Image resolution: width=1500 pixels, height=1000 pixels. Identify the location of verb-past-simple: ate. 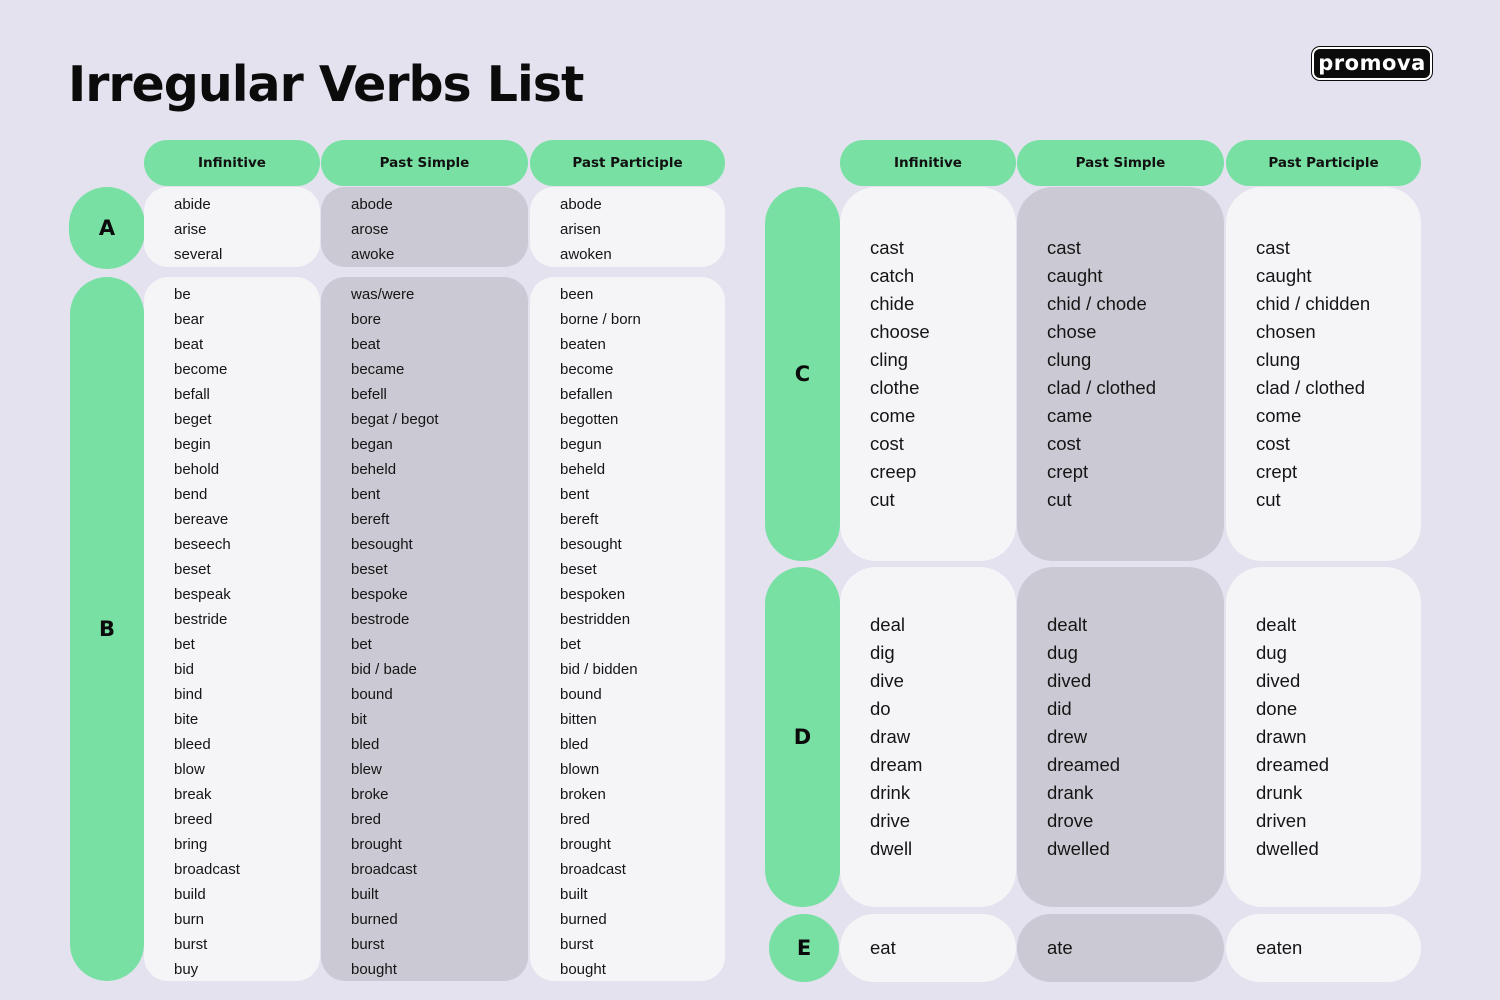
(1060, 947).